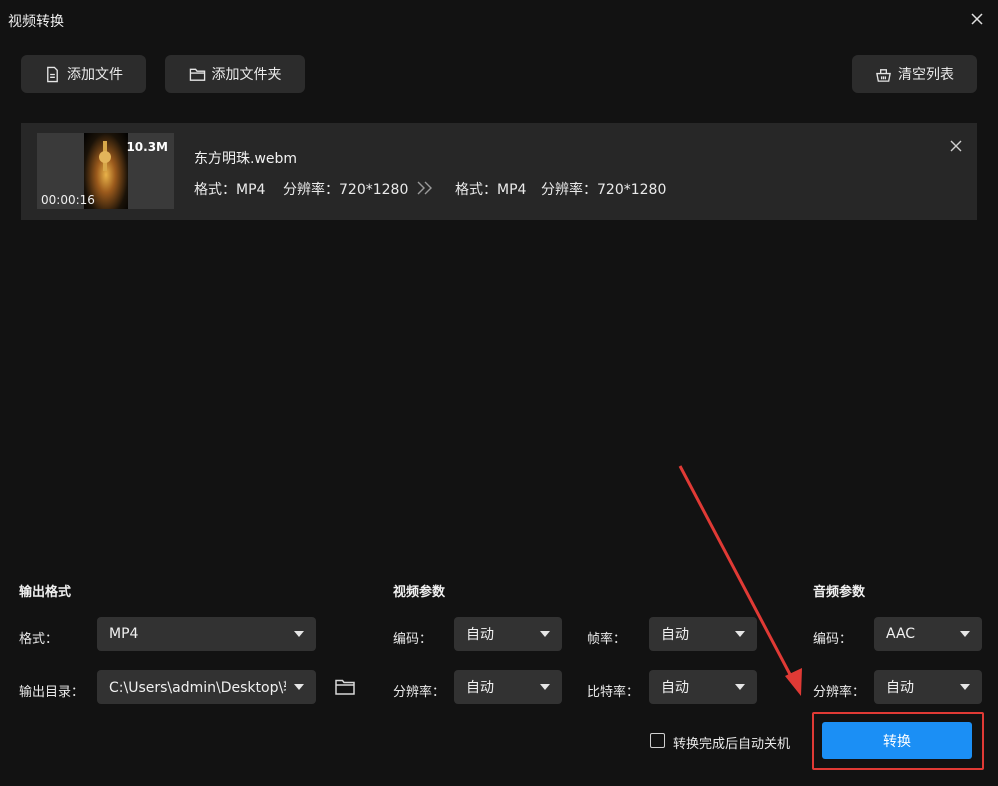 The height and width of the screenshot is (786, 998). I want to click on remove-file-button, so click(956, 146).